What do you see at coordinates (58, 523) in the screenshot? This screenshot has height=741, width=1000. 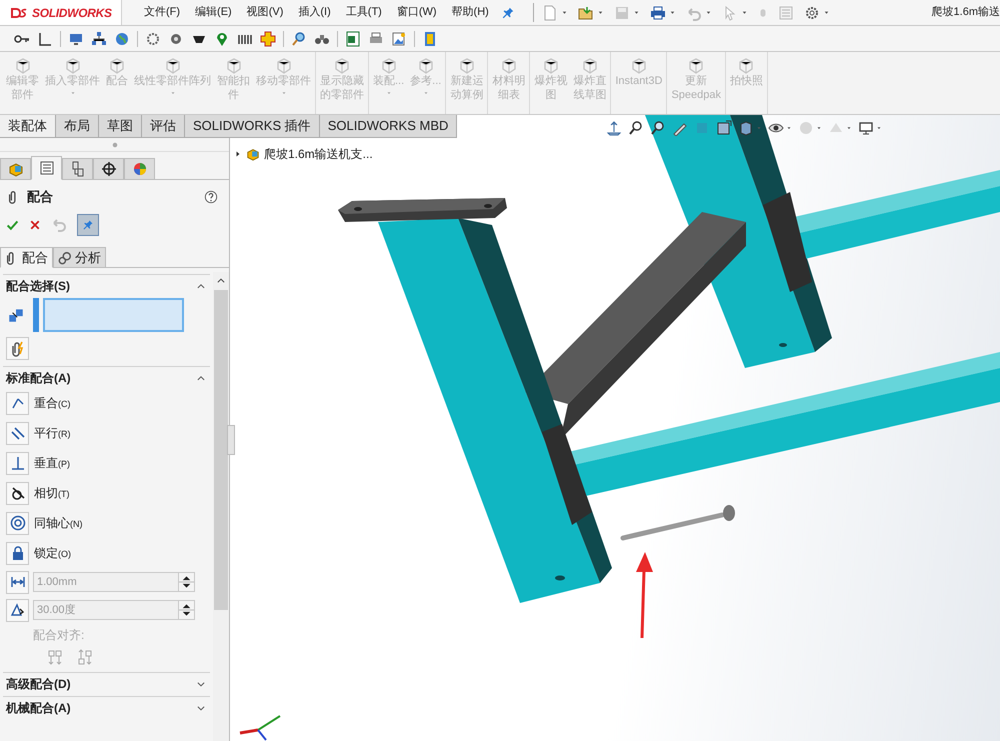 I see `mate-label: 同轴心(N)` at bounding box center [58, 523].